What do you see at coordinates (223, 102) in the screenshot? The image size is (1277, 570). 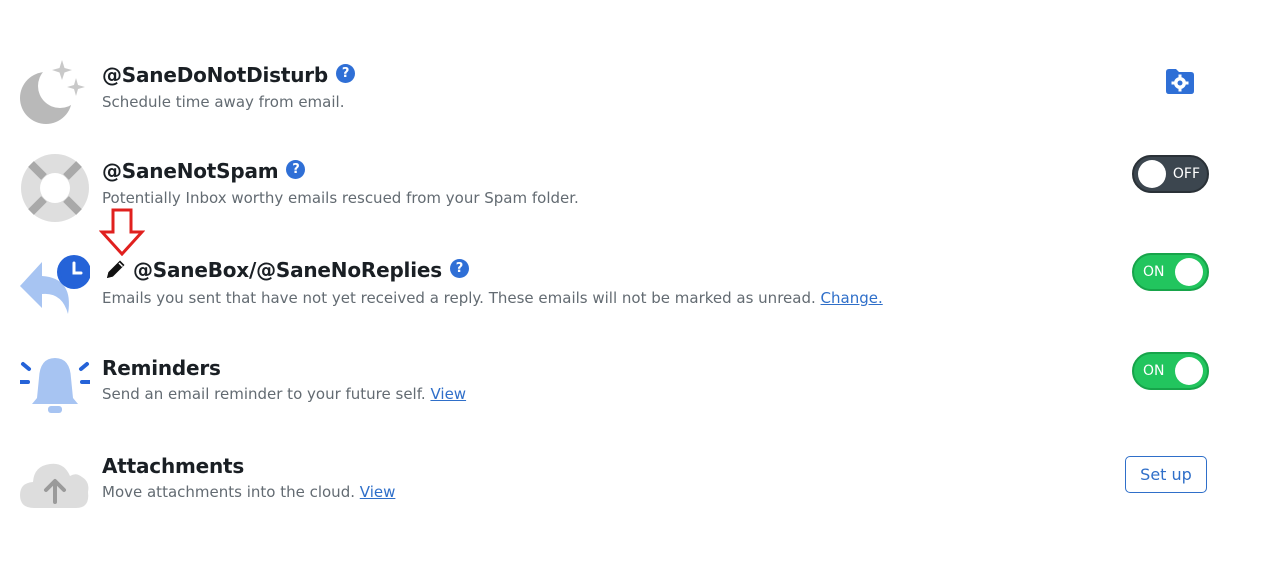 I see `feature-description: Schedule time away from email.` at bounding box center [223, 102].